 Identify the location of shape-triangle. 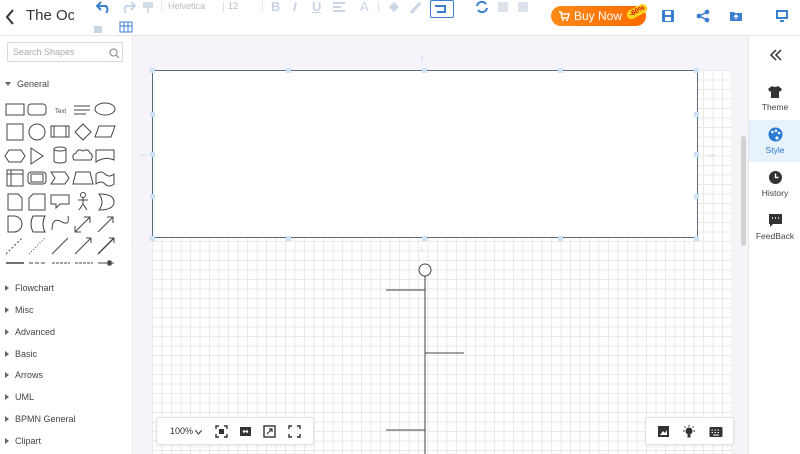
(37, 156).